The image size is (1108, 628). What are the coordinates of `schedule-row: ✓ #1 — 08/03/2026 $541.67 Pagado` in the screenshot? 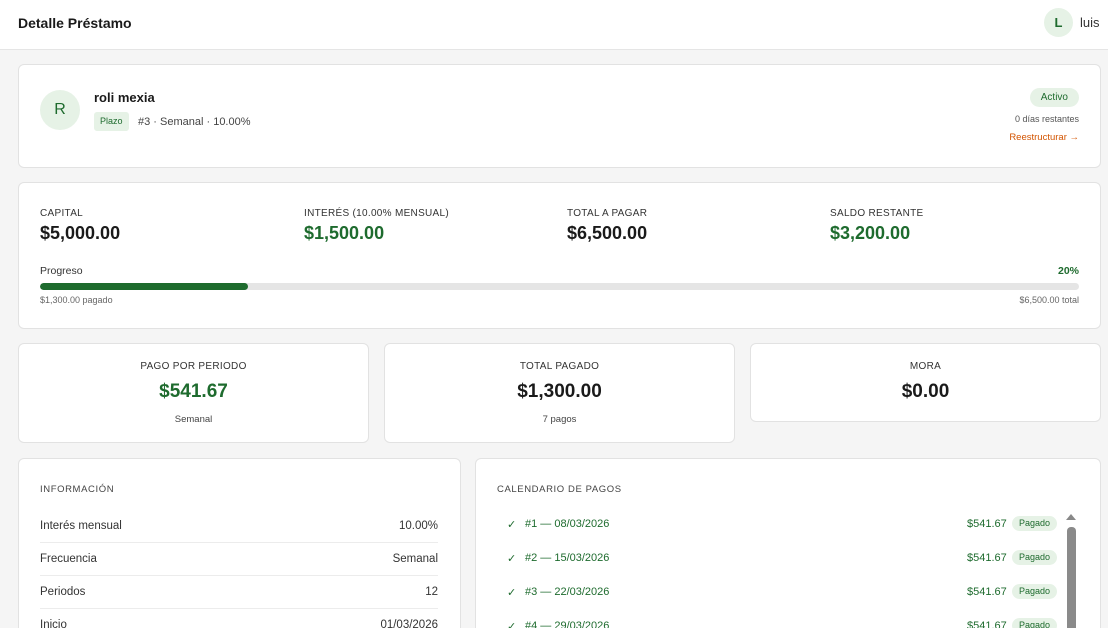 It's located at (777, 526).